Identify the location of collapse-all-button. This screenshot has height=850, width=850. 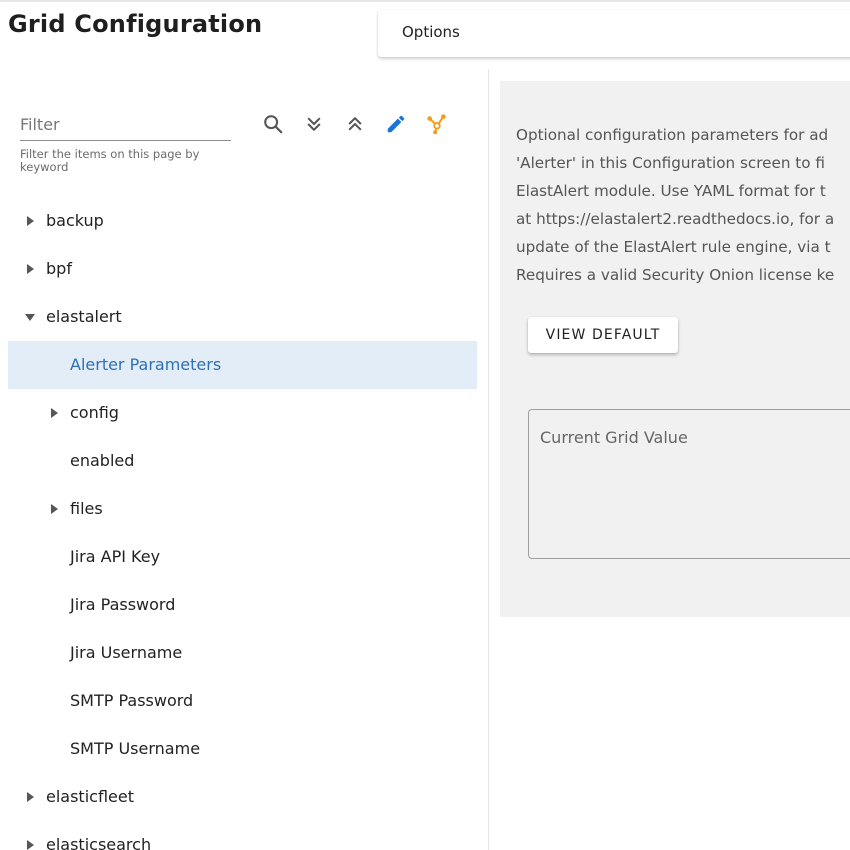
(355, 124).